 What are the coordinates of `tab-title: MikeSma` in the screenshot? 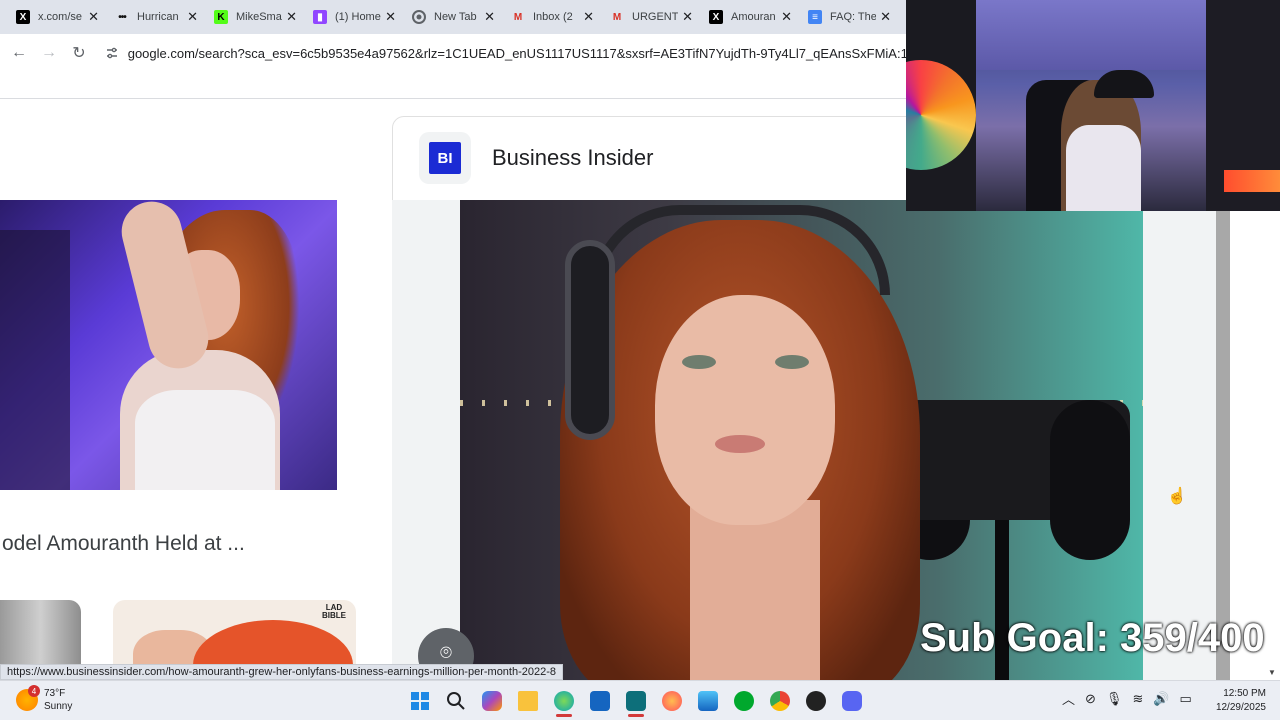 It's located at (259, 17).